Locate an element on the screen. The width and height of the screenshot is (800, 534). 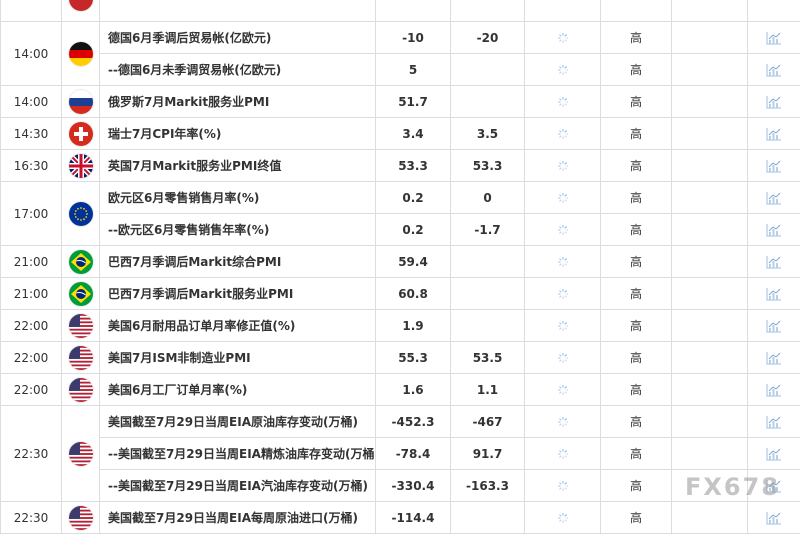
indicator-name-link: 巴西7月季调后Markit服务业PMI is located at coordinates (238, 294).